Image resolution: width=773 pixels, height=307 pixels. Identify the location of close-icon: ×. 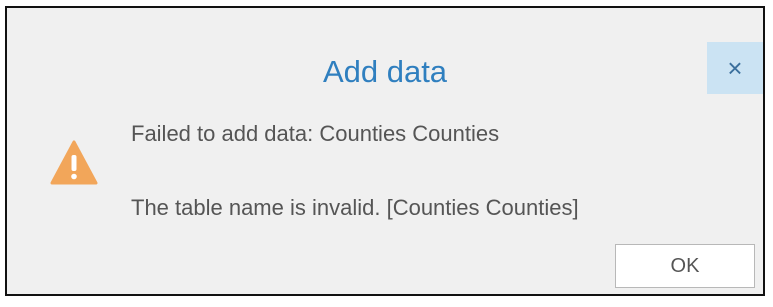
(735, 68).